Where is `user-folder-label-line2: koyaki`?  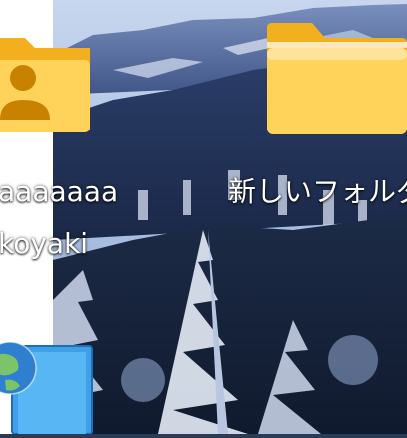
user-folder-label-line2: koyaki is located at coordinates (44, 243).